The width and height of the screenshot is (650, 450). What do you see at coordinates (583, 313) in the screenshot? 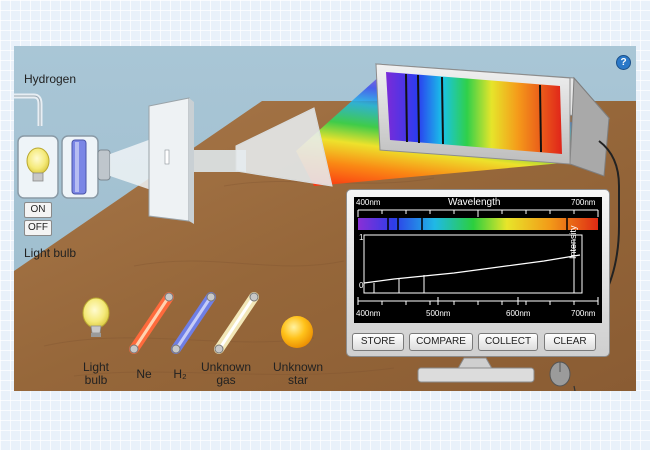
I see `bottom-tick-700: 700nm` at bounding box center [583, 313].